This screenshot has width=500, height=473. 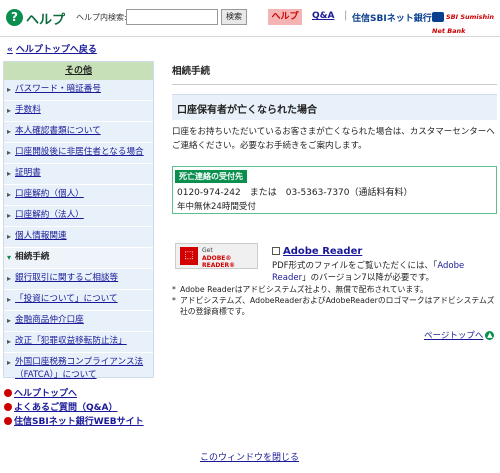 What do you see at coordinates (334, 107) in the screenshot?
I see `section-header: 口座保有者が亡くなられた場合` at bounding box center [334, 107].